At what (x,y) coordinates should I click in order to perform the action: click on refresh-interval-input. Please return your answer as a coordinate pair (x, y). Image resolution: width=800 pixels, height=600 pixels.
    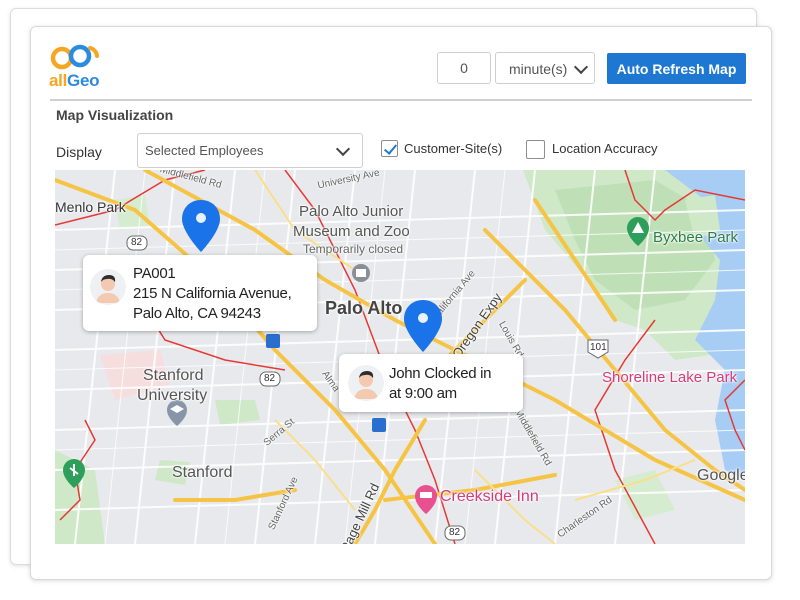
    Looking at the image, I should click on (464, 68).